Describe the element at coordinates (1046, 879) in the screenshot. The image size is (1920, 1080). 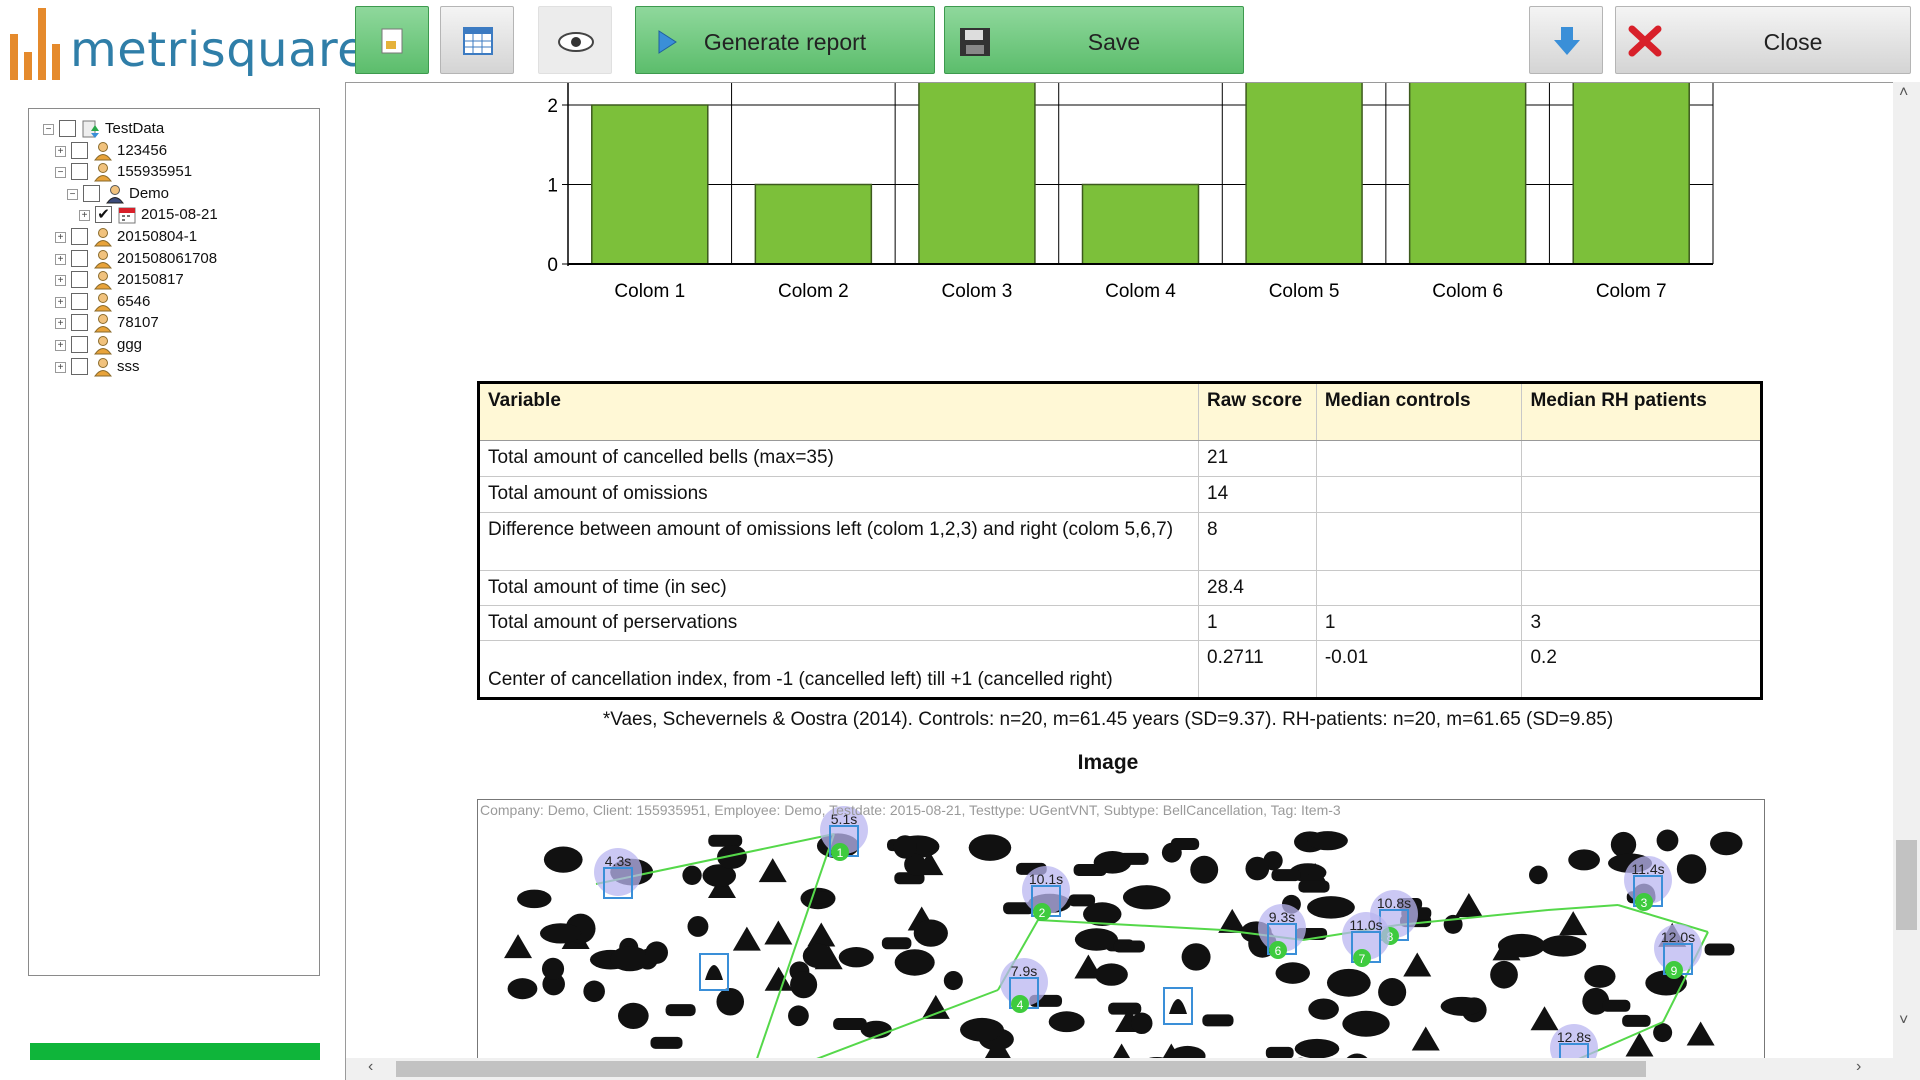
I see `time-label: 10.1s` at that location.